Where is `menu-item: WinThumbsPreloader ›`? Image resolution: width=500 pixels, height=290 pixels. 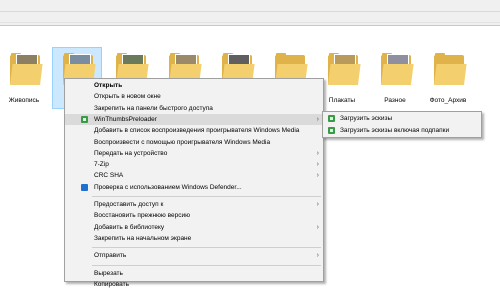 menu-item: WinThumbsPreloader › is located at coordinates (194, 119).